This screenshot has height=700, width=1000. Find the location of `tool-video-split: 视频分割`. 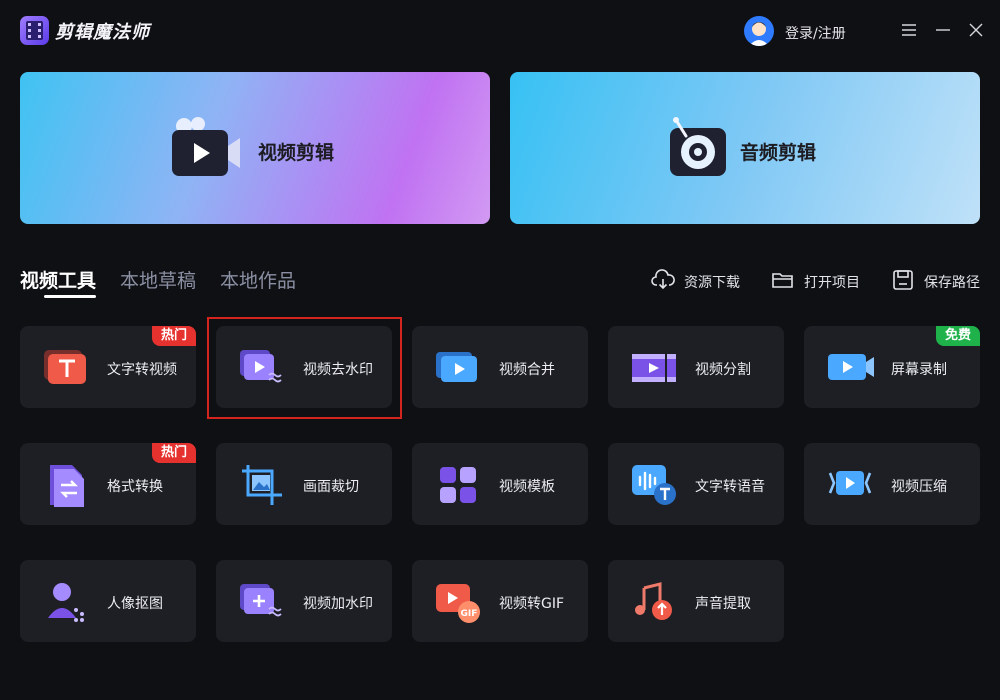

tool-video-split: 视频分割 is located at coordinates (696, 367).